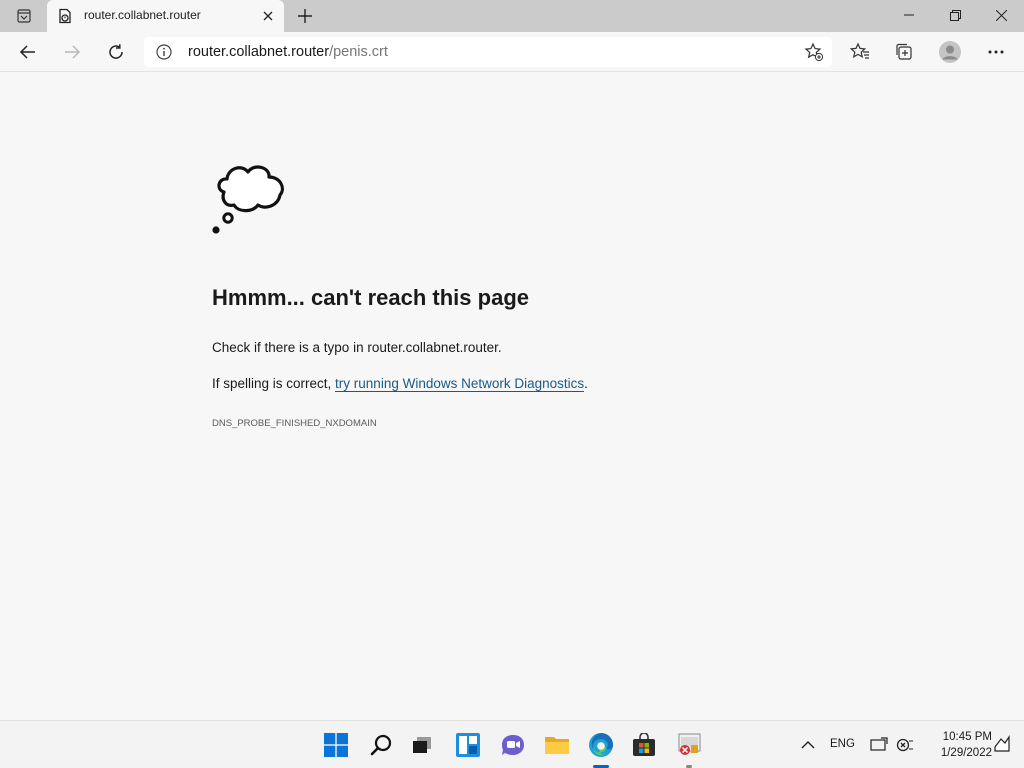  What do you see at coordinates (259, 52) in the screenshot?
I see `url-host: router.collabnet.router` at bounding box center [259, 52].